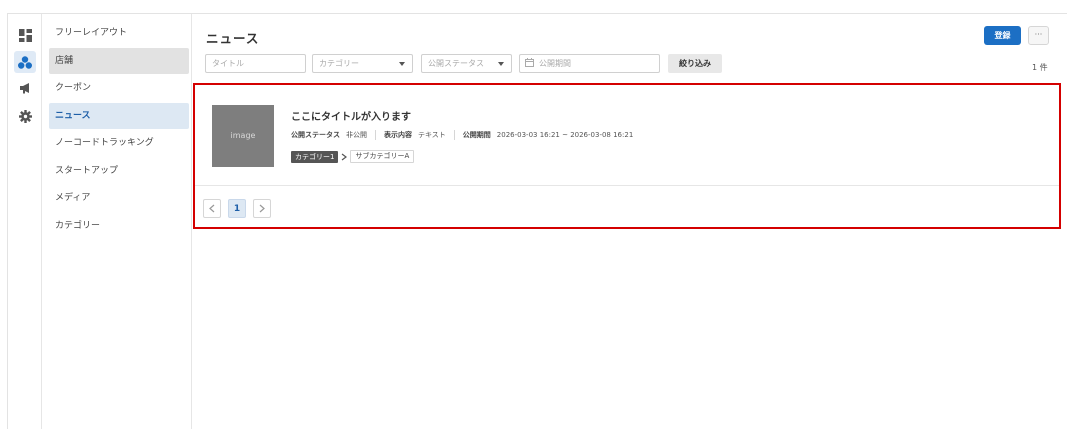  What do you see at coordinates (25, 116) in the screenshot?
I see `gear-icon` at bounding box center [25, 116].